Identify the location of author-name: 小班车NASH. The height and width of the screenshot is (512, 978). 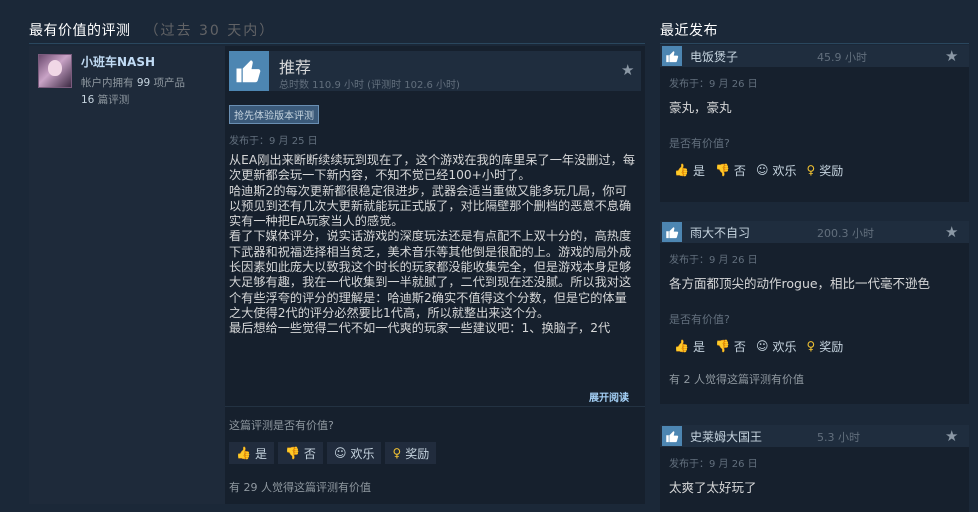
(118, 61).